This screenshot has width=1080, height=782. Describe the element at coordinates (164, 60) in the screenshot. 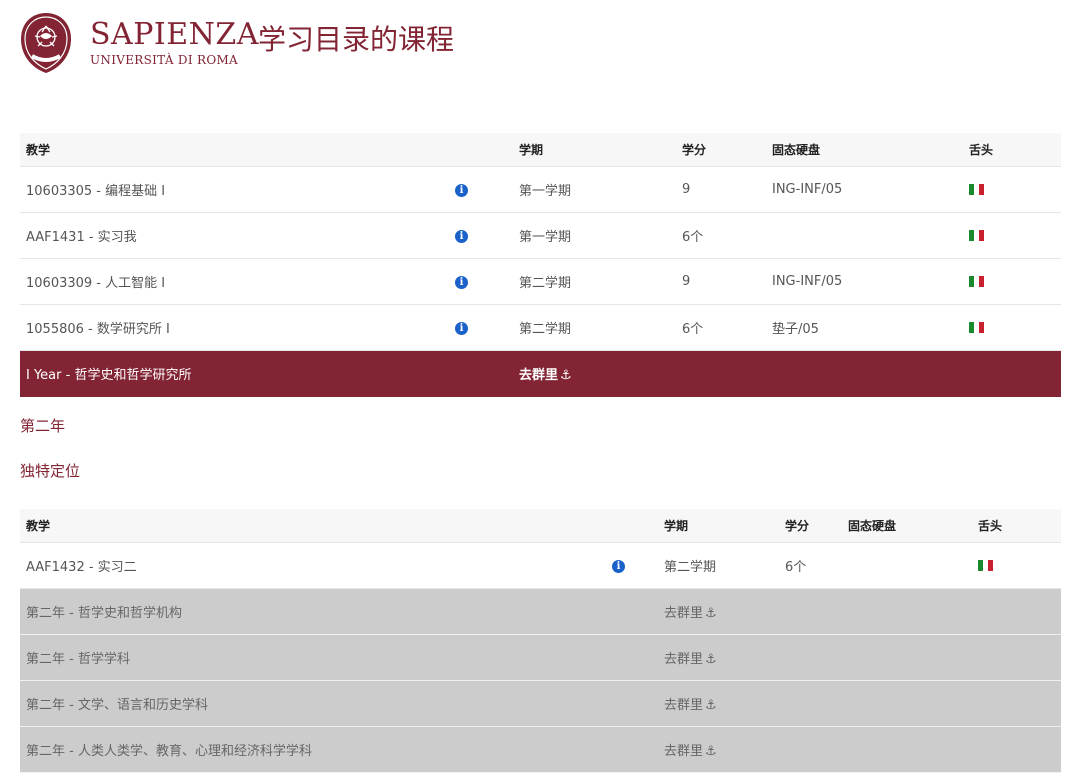

I see `brand-subtitle: UNIVERSITÀ DI ROMA` at that location.